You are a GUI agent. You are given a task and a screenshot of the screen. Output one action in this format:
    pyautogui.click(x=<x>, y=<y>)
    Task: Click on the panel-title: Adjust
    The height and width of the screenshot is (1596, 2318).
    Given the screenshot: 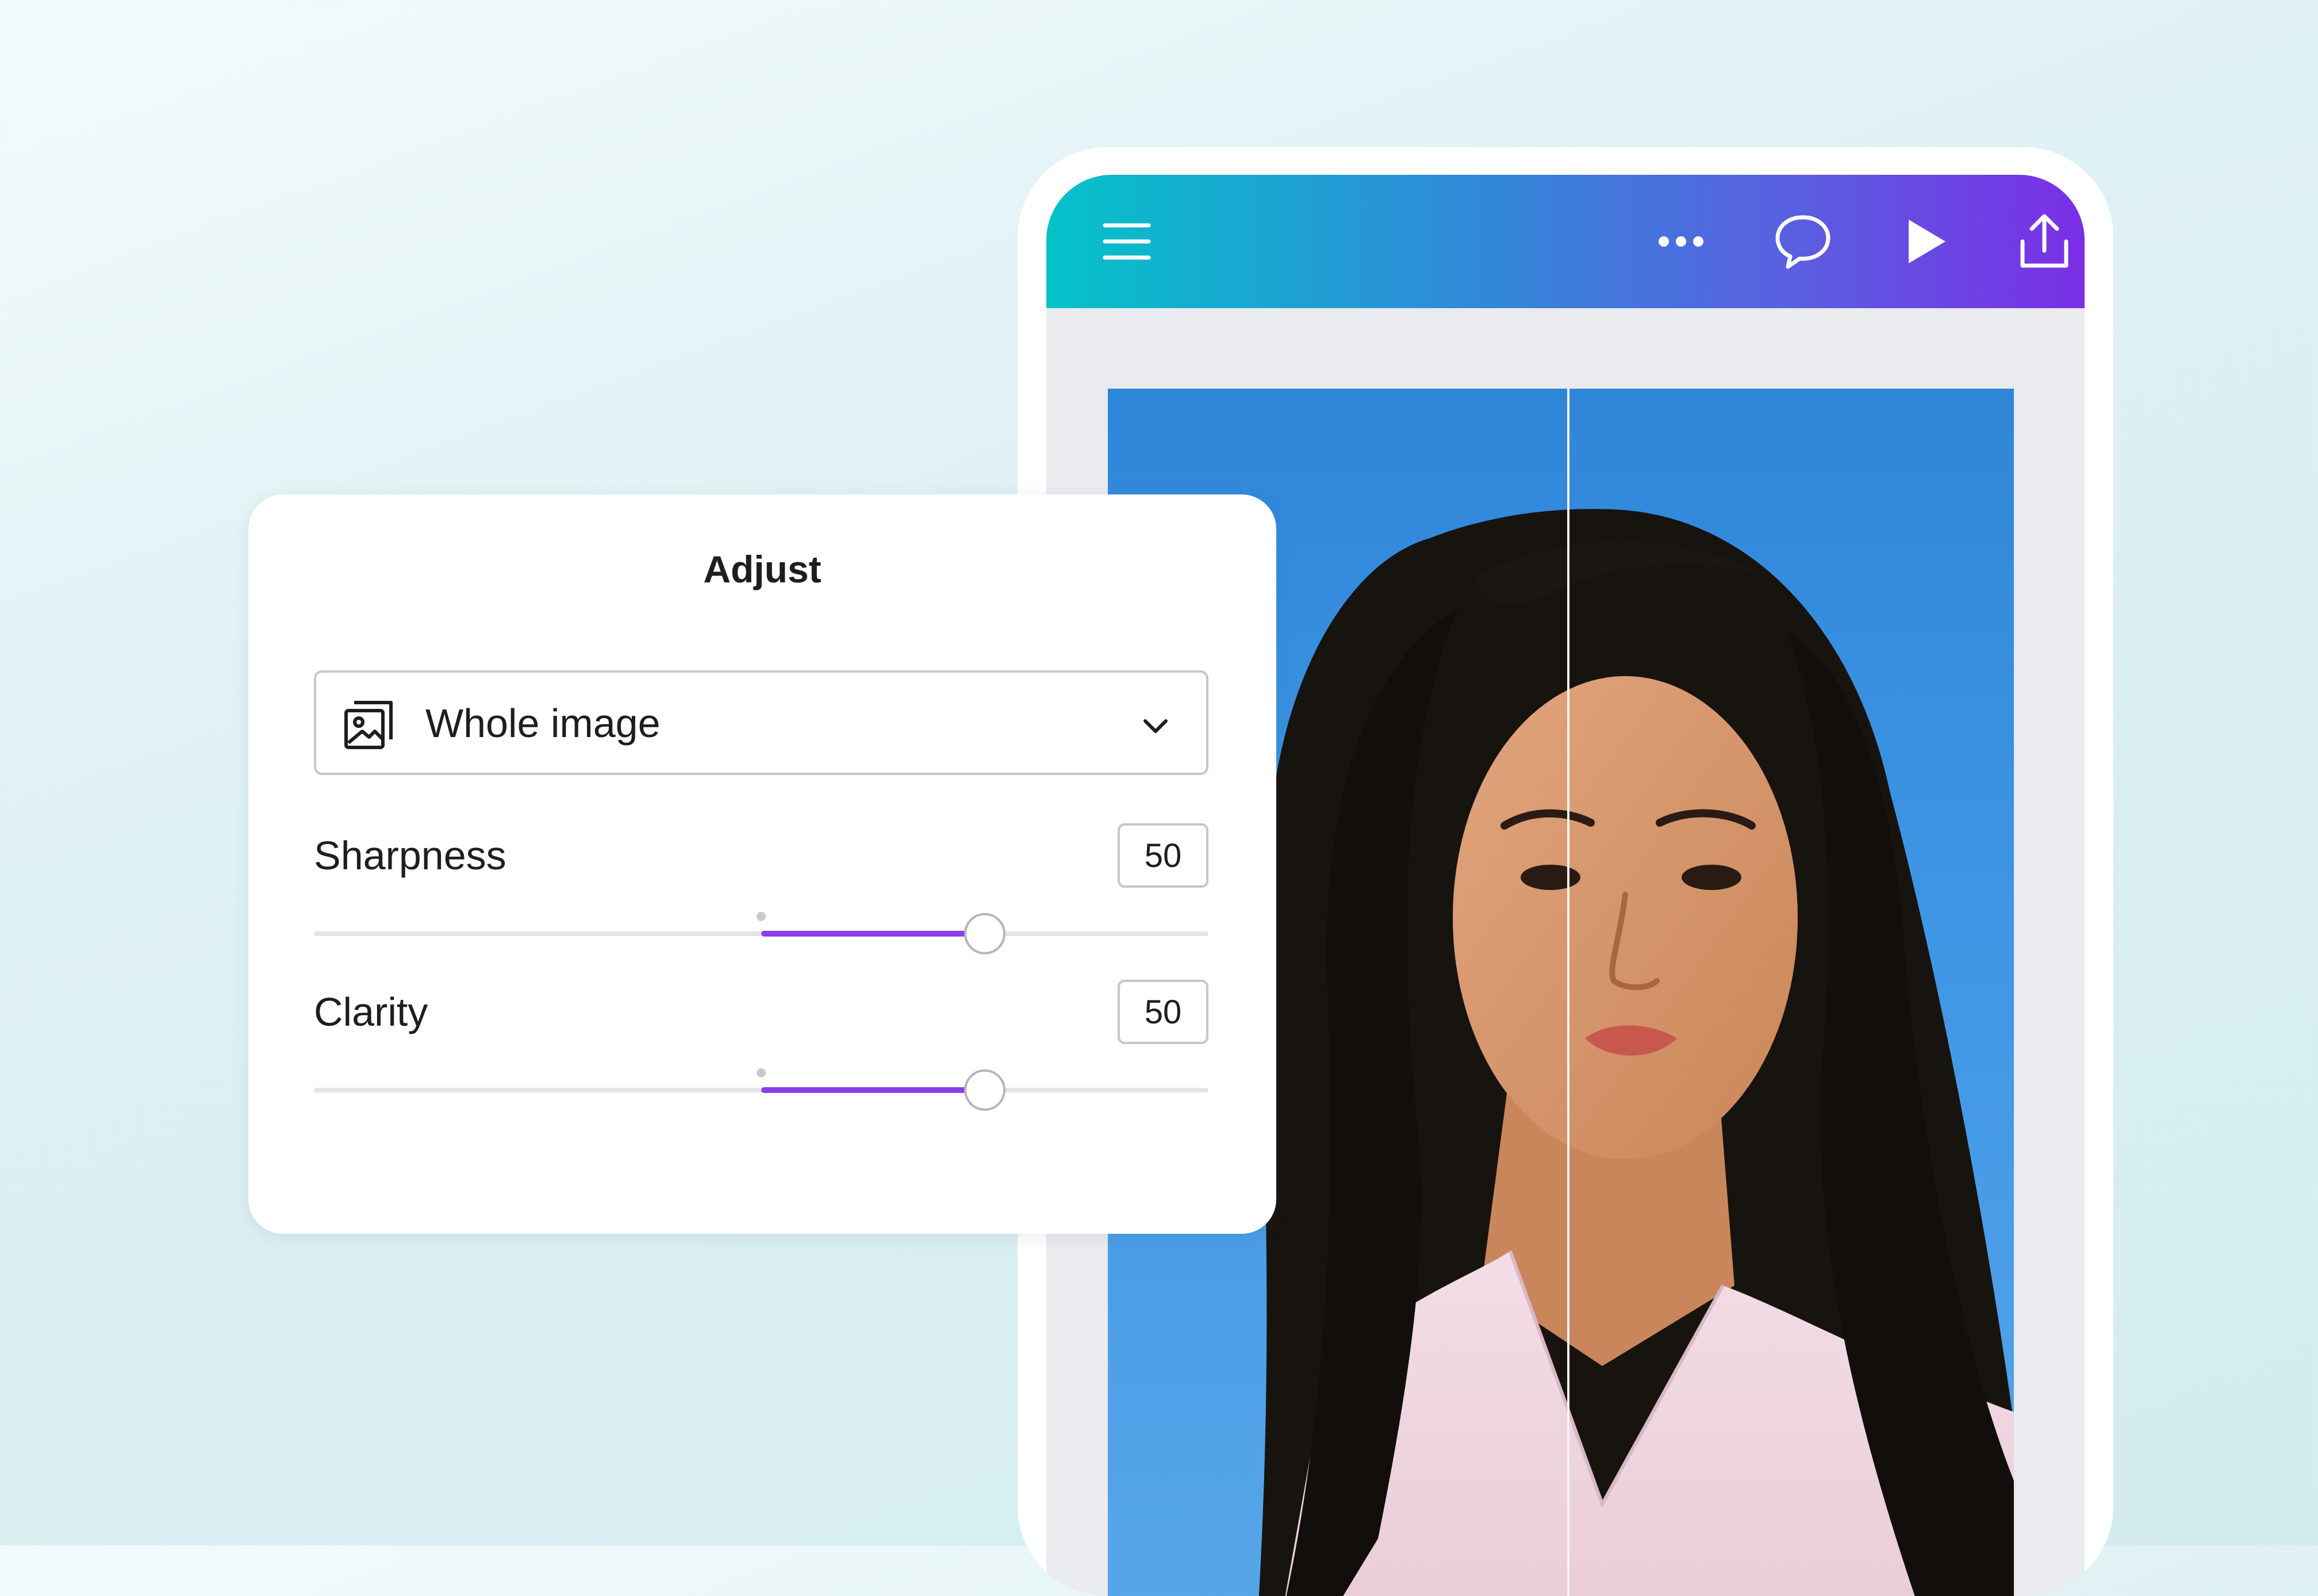 What is the action you would take?
    pyautogui.click(x=762, y=569)
    